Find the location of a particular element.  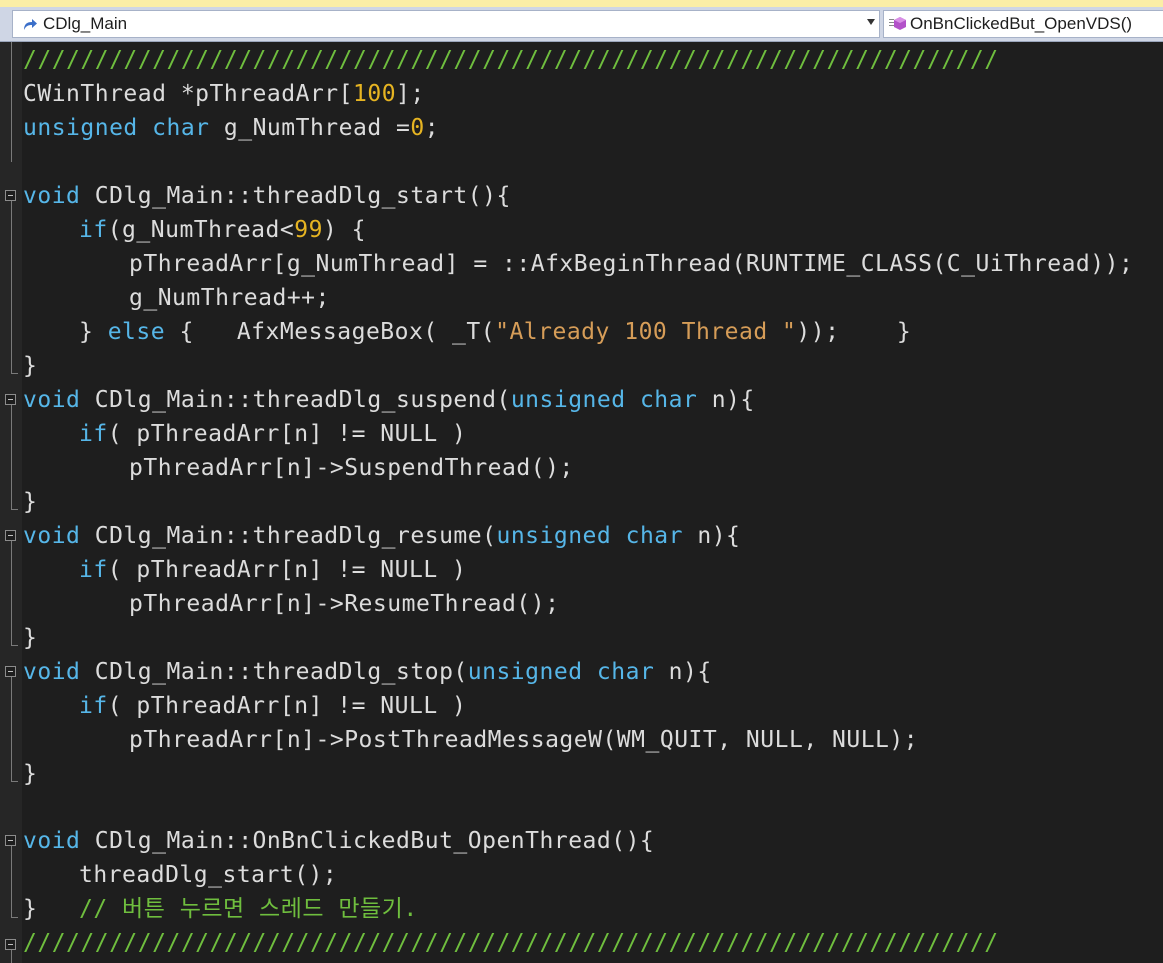

code-line: pThreadArr[n]->ResumeThread(); is located at coordinates (344, 604).